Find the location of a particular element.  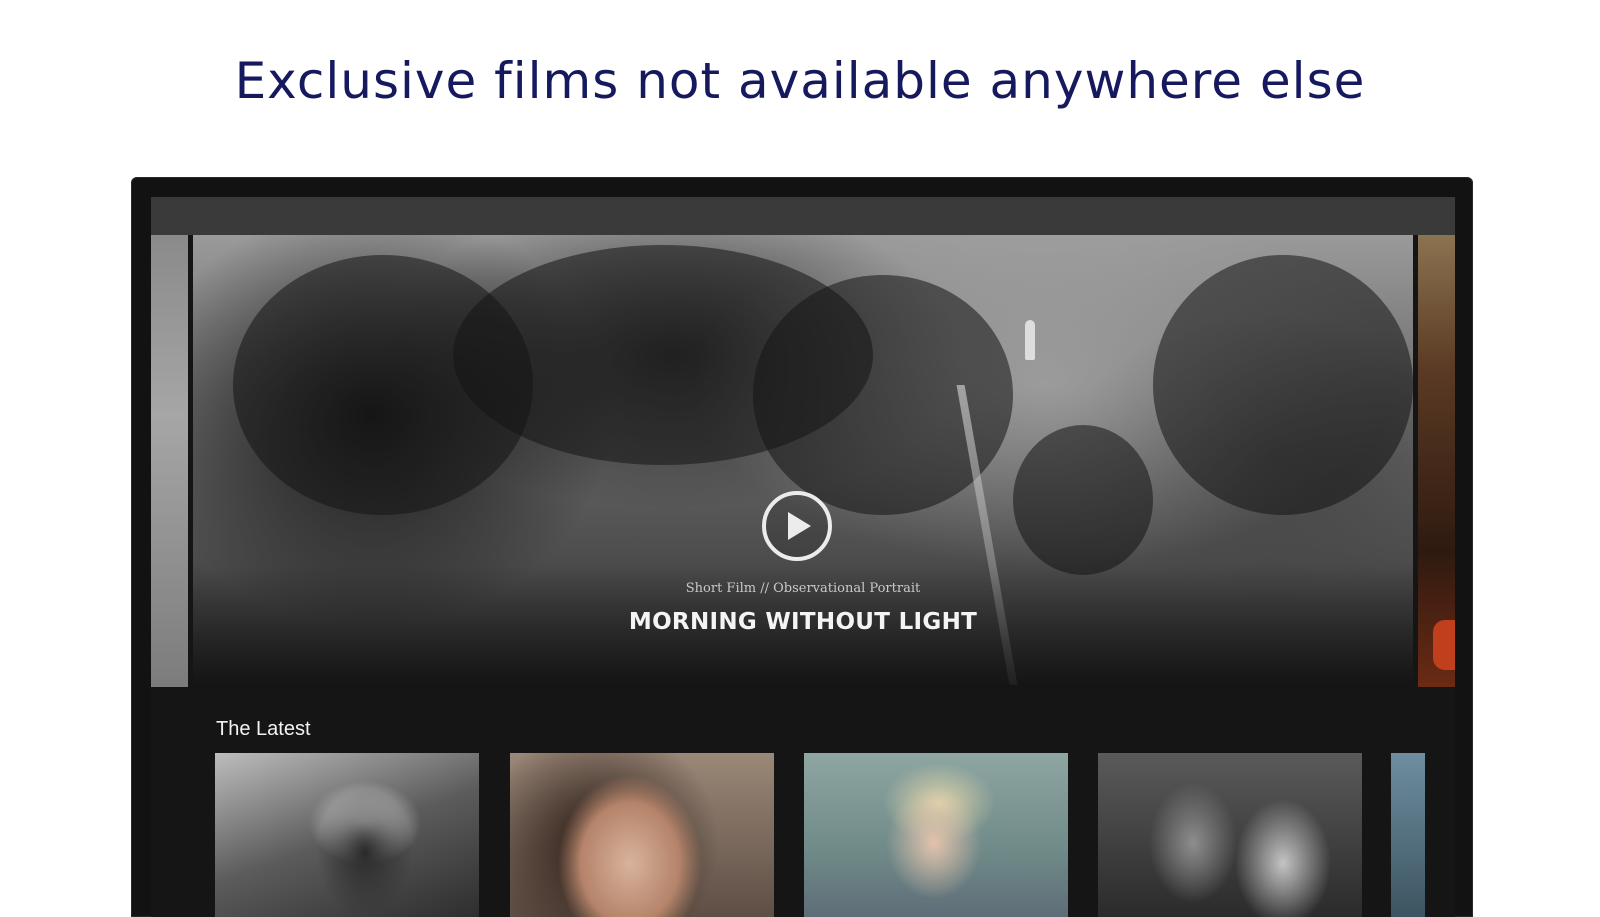

play-icon is located at coordinates (799, 526).